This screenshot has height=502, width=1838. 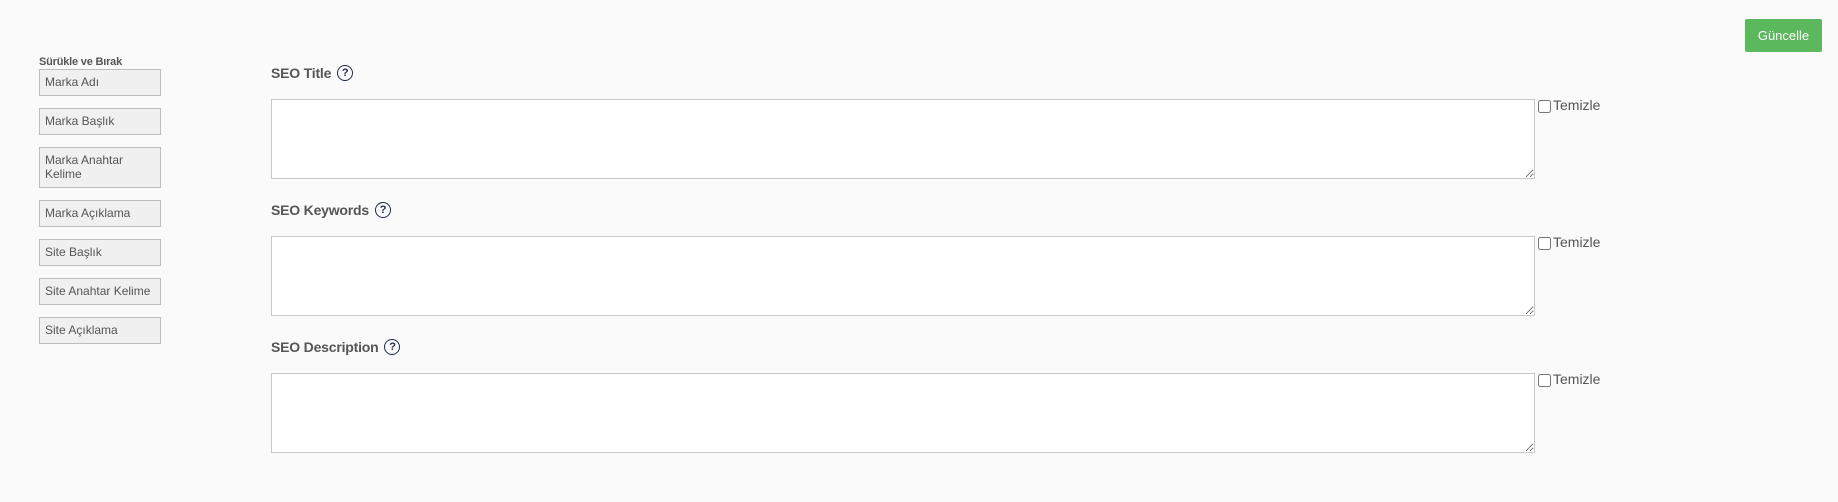 What do you see at coordinates (1577, 105) in the screenshot?
I see `seo-title-clear-label: Temizle` at bounding box center [1577, 105].